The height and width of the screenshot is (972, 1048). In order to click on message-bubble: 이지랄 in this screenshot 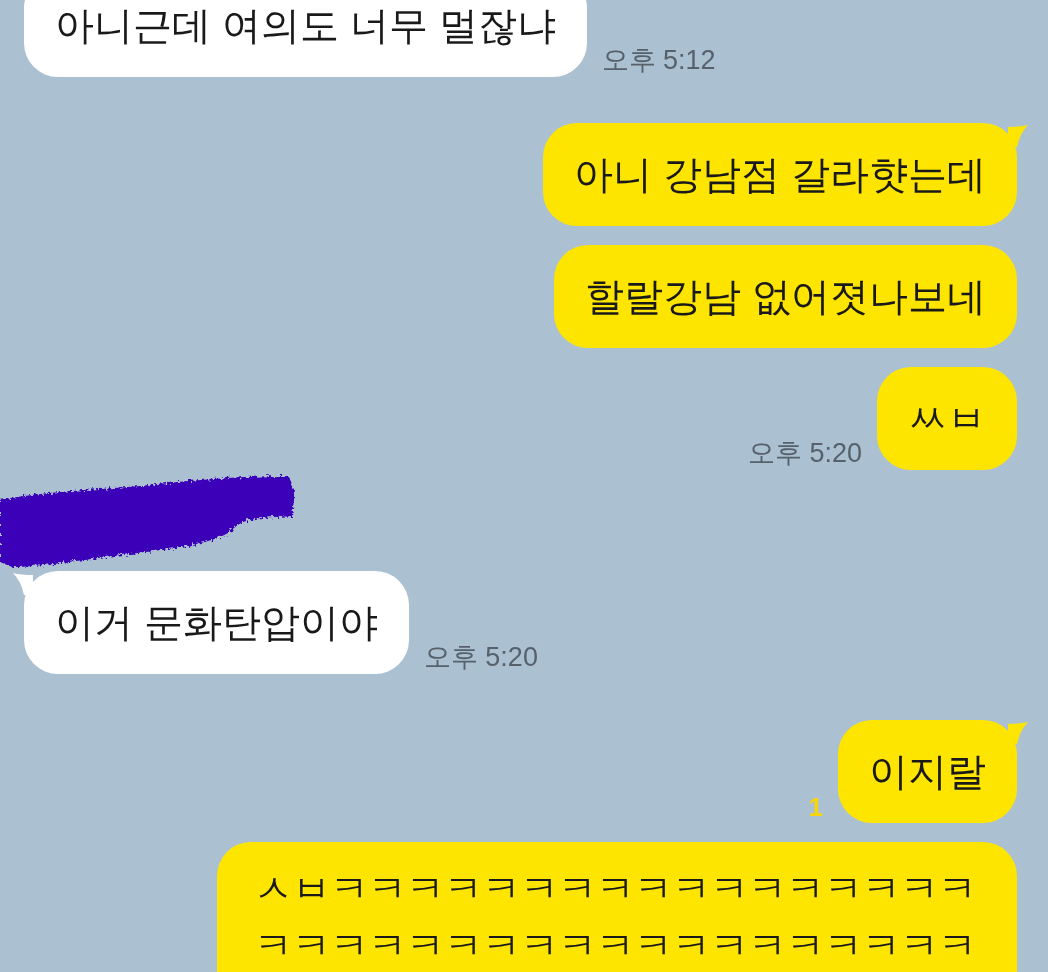, I will do `click(927, 771)`.